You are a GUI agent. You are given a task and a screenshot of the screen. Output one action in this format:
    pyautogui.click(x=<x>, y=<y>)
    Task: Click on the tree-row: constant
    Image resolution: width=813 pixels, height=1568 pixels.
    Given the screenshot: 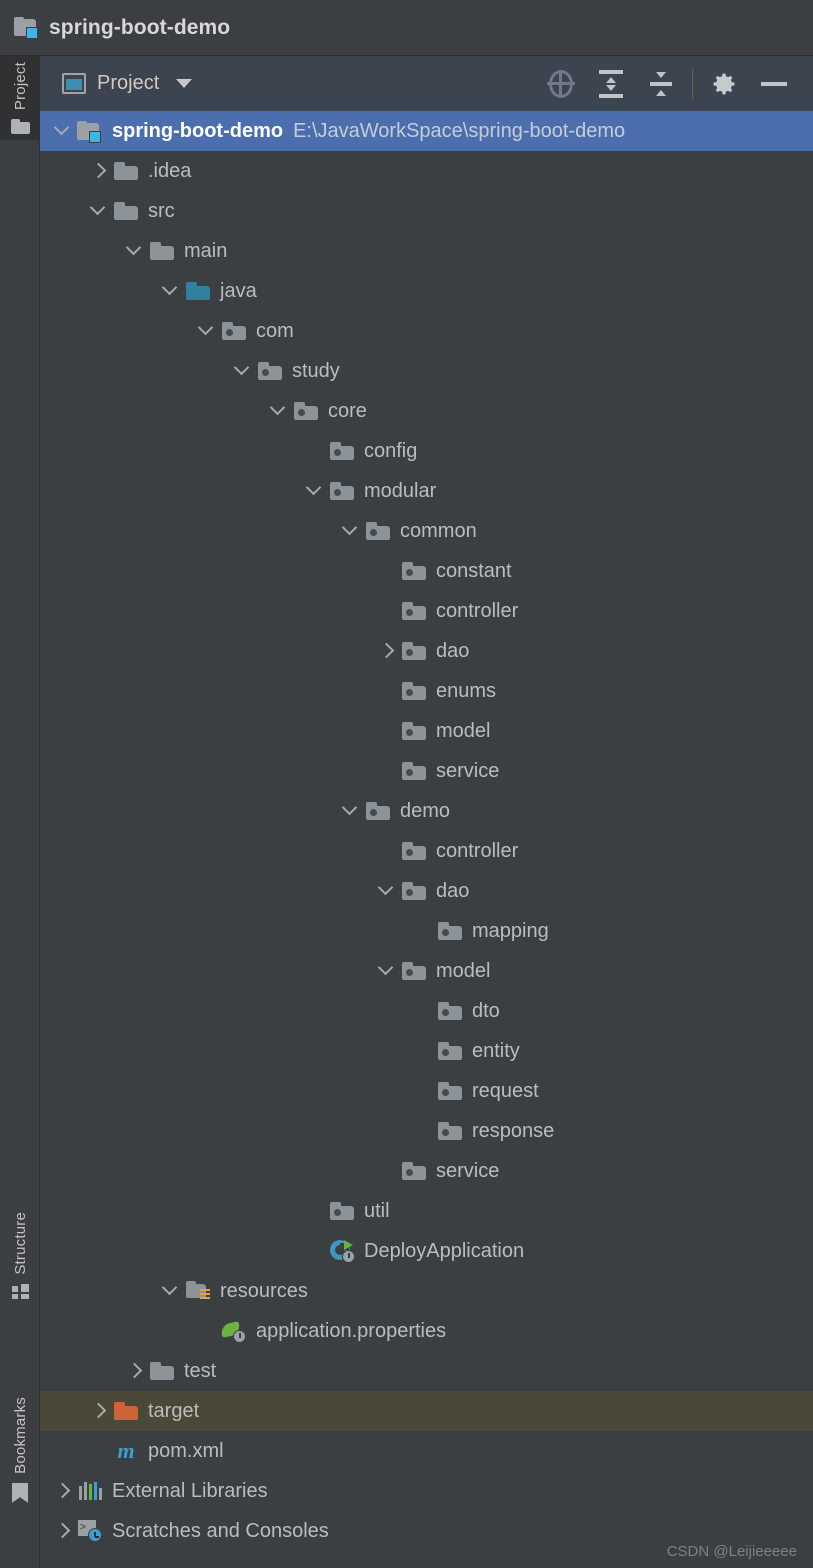 What is the action you would take?
    pyautogui.click(x=426, y=571)
    